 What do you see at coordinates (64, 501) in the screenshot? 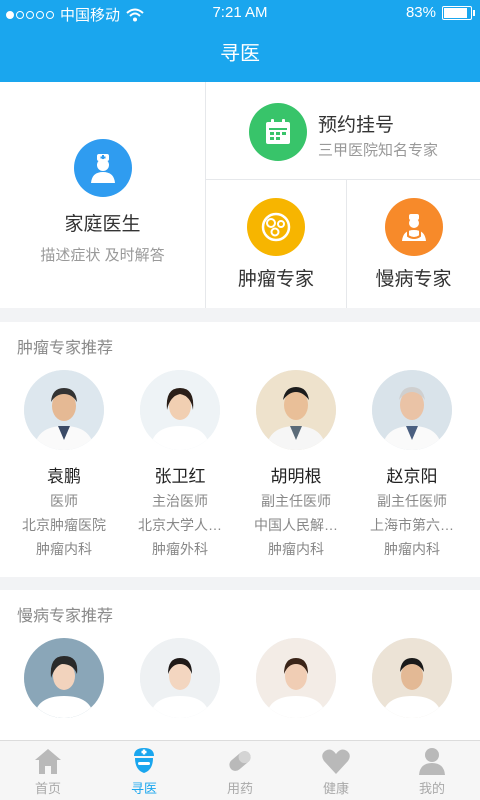
I see `doctor-title: 医师` at bounding box center [64, 501].